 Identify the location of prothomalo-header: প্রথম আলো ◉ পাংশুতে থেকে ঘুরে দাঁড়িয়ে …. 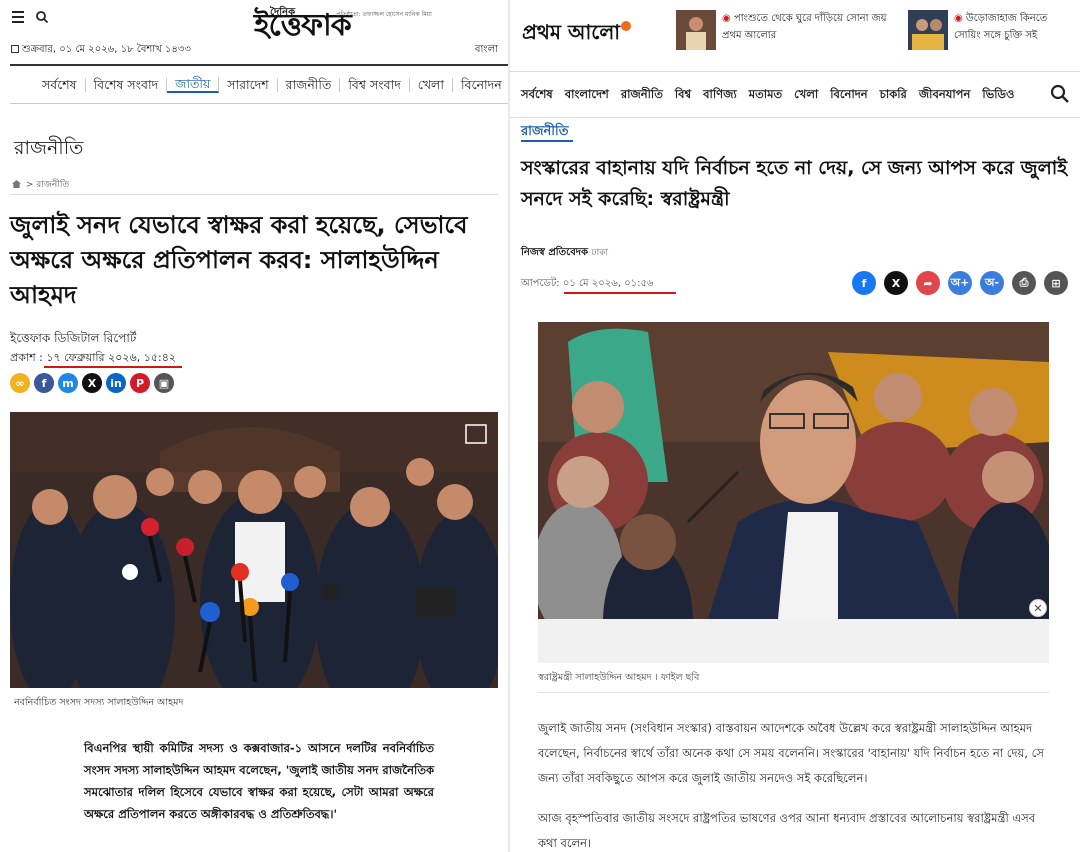
(795, 36).